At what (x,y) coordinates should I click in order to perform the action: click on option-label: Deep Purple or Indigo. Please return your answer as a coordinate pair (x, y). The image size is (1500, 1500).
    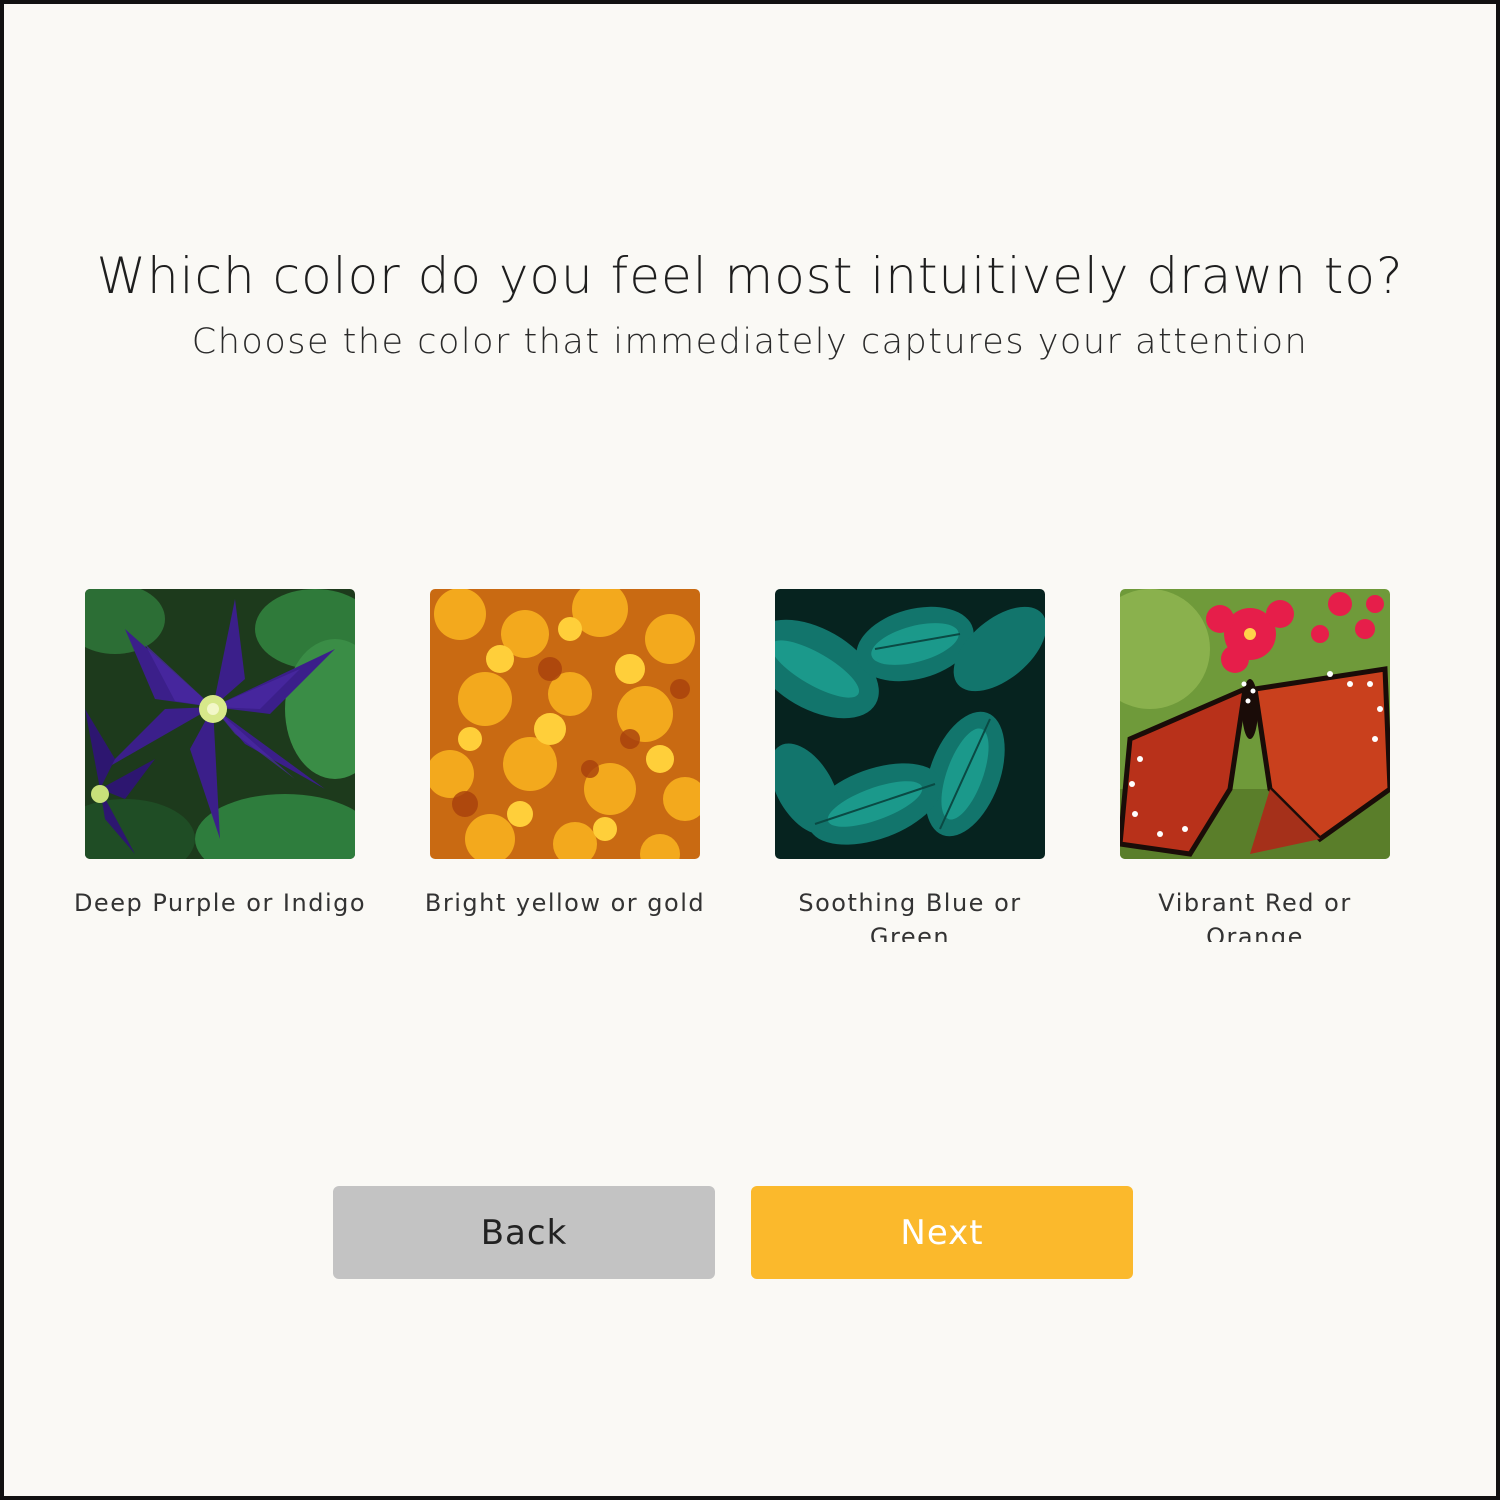
    Looking at the image, I should click on (220, 903).